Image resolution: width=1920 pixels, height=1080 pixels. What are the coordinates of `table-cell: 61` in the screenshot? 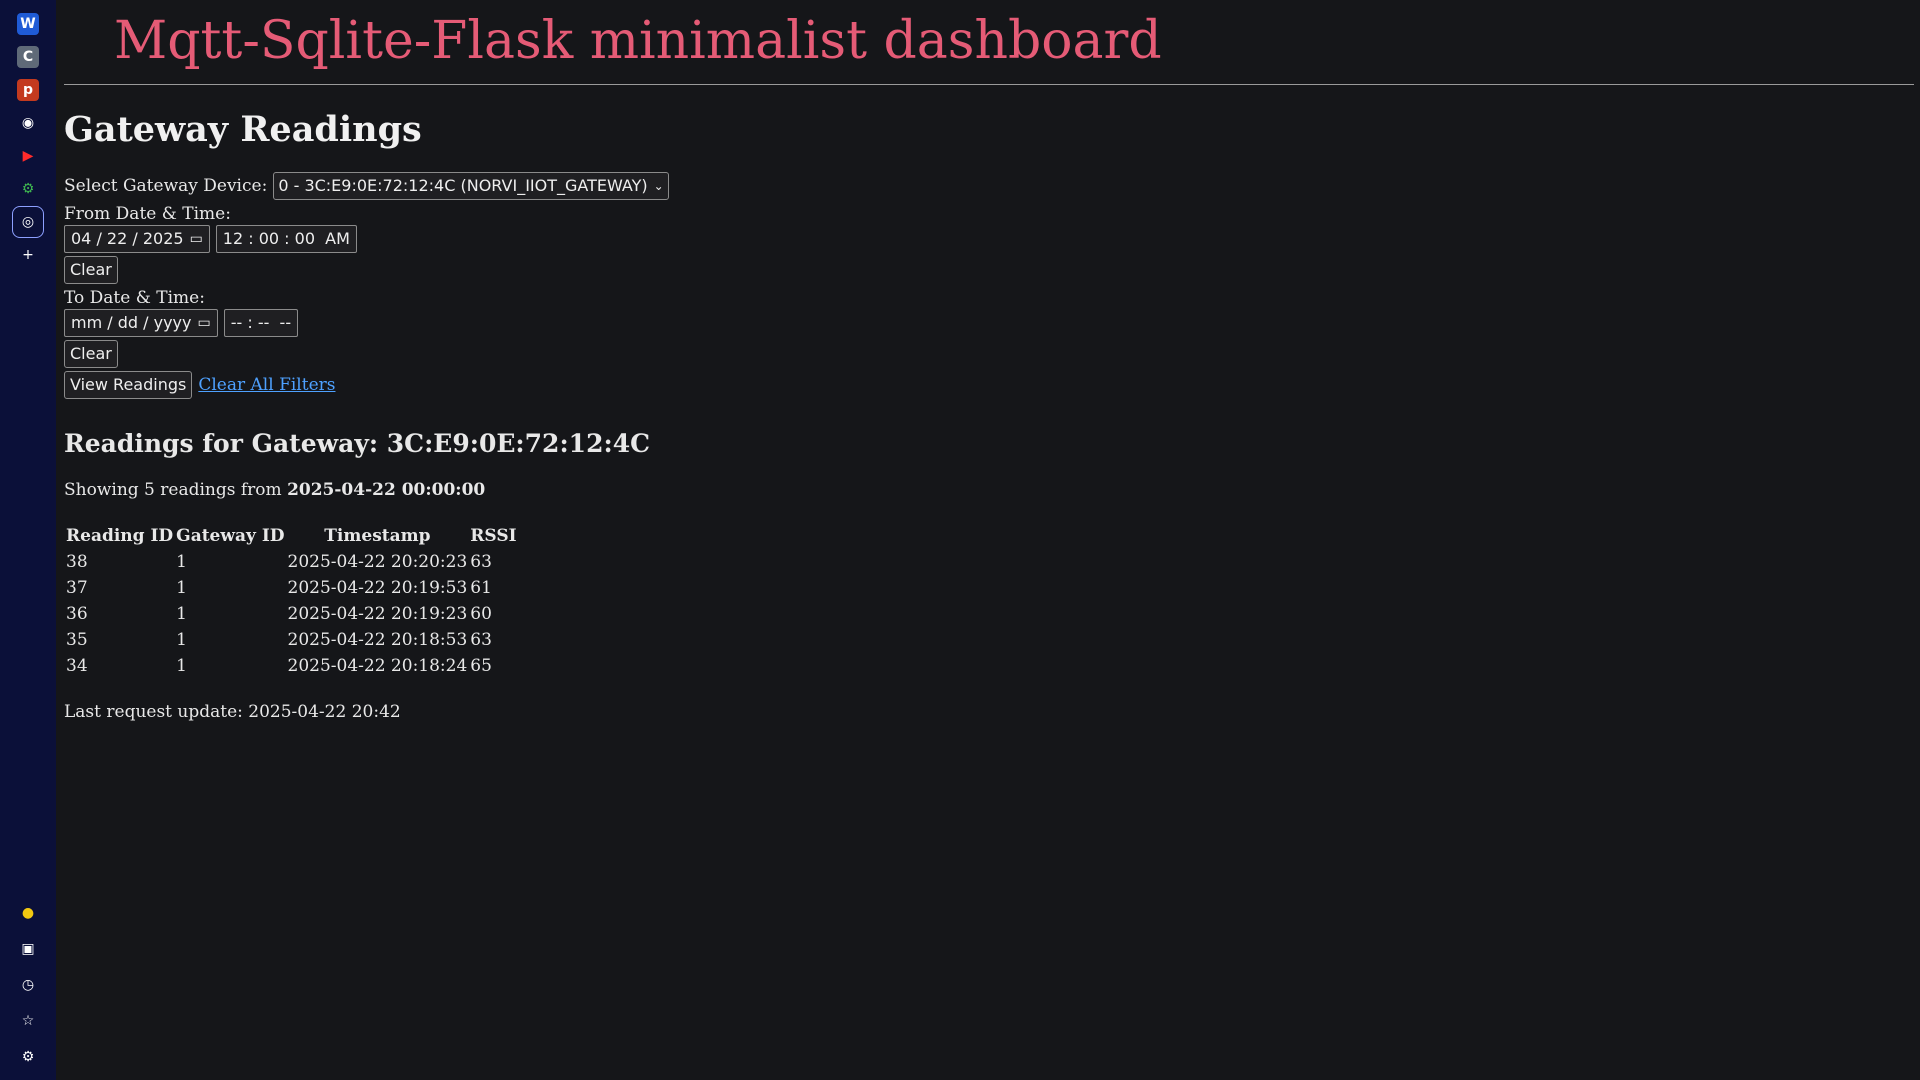 It's located at (481, 588).